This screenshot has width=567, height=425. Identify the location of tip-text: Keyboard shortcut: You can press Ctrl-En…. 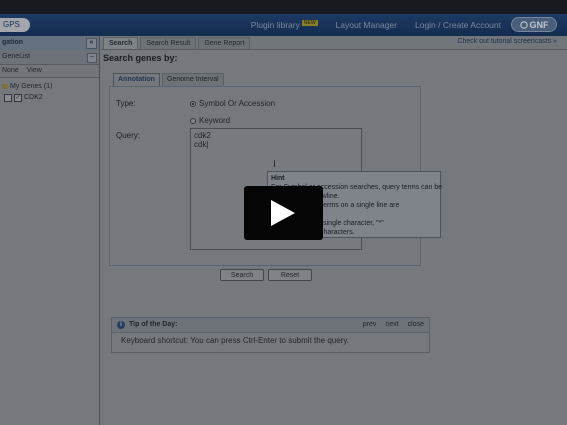
(235, 340).